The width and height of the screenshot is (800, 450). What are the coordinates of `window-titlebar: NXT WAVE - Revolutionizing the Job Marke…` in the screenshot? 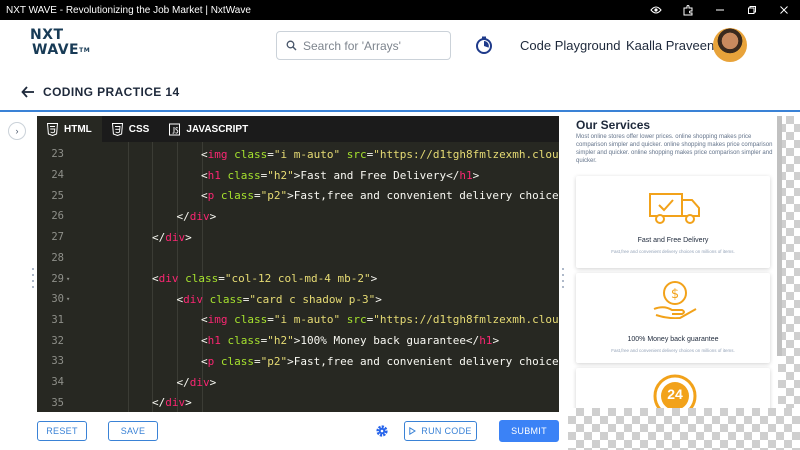 It's located at (400, 10).